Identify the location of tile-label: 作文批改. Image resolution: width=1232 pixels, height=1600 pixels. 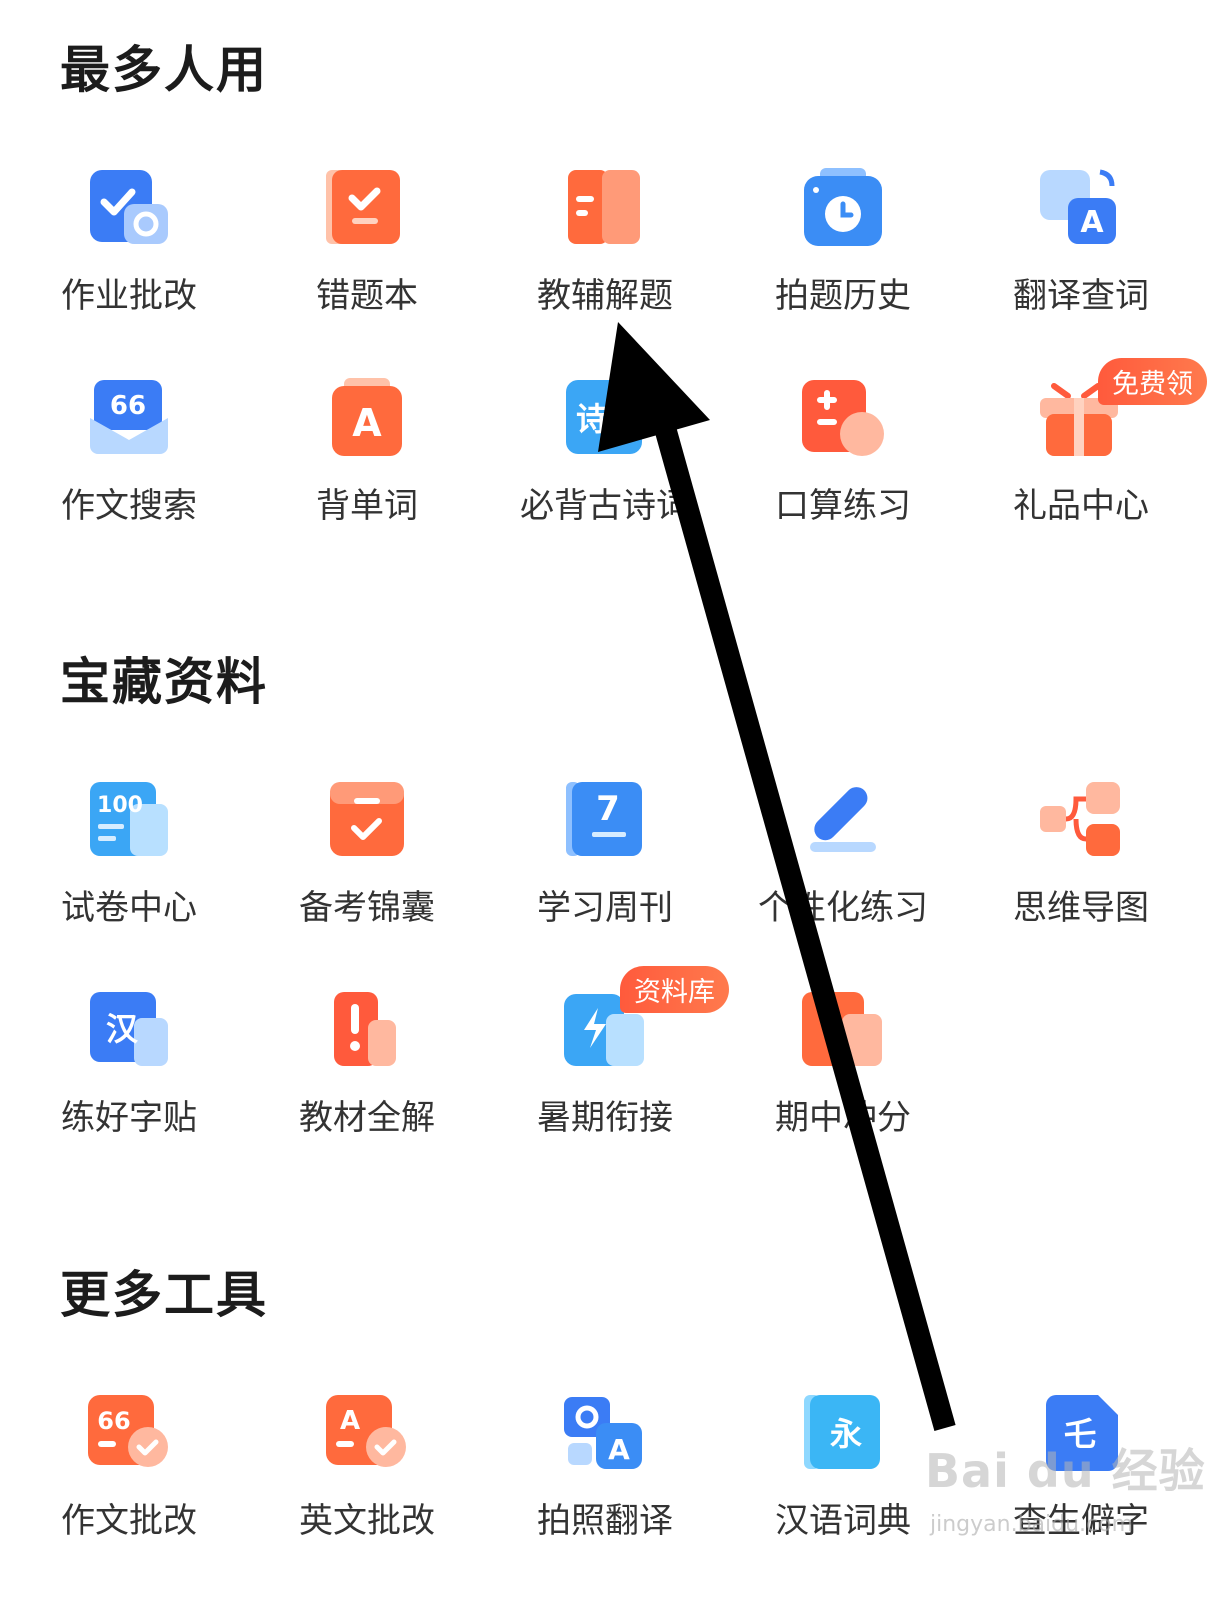
(129, 1521).